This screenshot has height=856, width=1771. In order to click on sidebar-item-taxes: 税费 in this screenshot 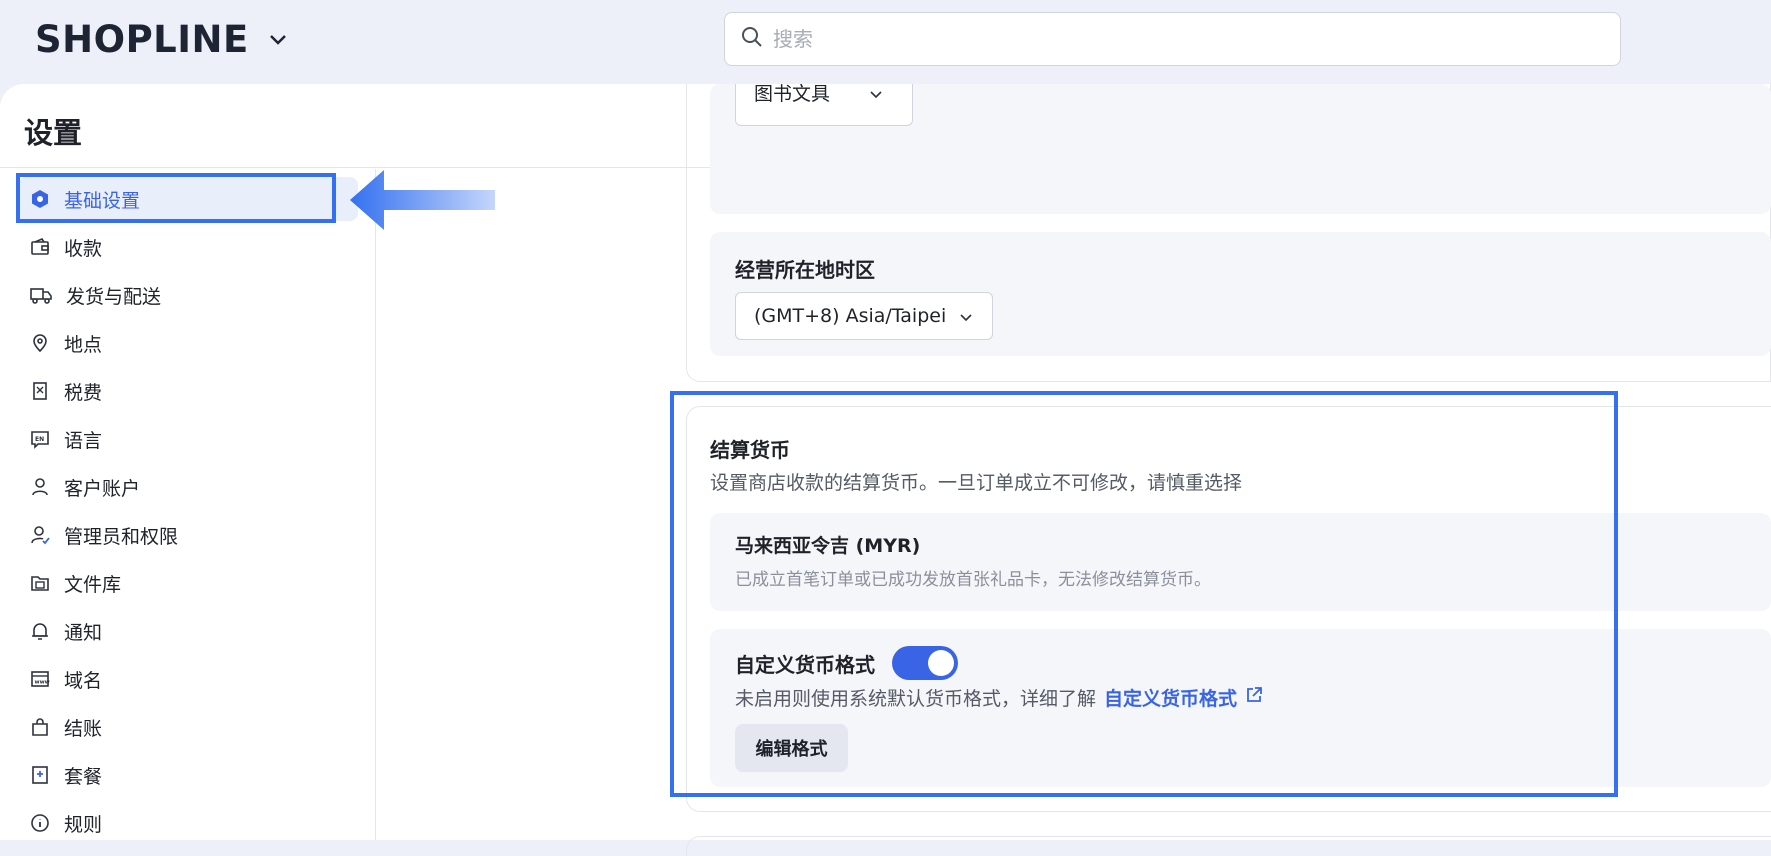, I will do `click(188, 391)`.